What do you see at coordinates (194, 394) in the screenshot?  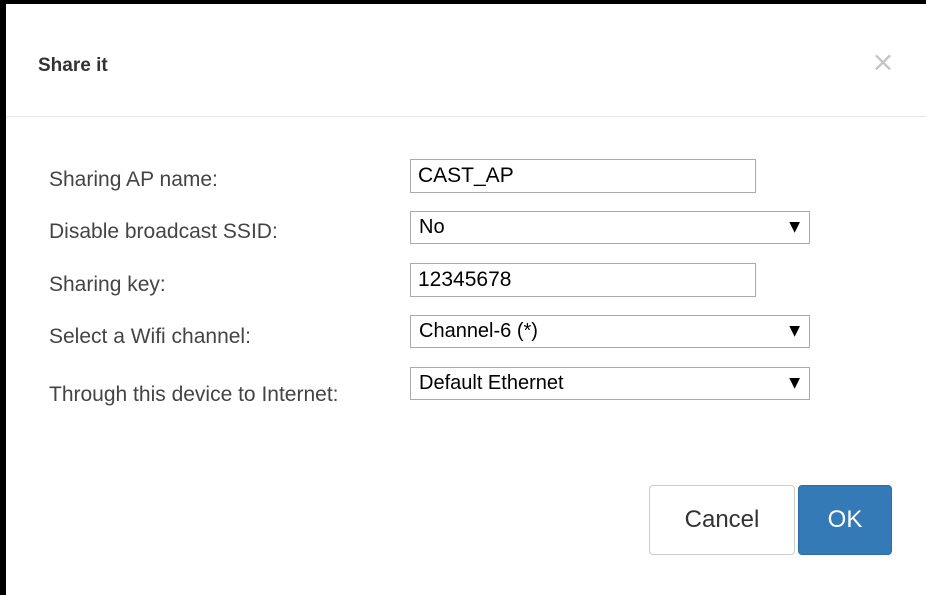 I see `internet-device-label: Through this device to Internet:` at bounding box center [194, 394].